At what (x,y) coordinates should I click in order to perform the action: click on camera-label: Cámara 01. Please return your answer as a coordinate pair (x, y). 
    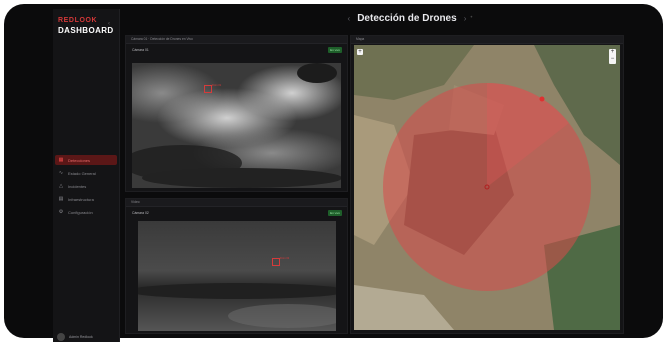
    Looking at the image, I should click on (140, 50).